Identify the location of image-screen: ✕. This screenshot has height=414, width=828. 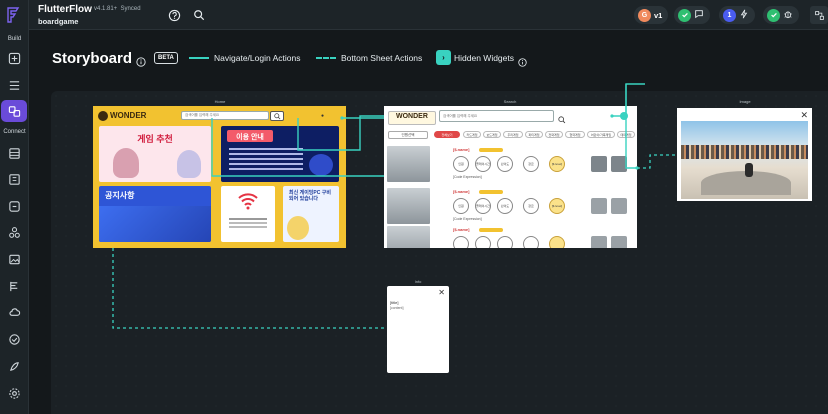
(744, 154).